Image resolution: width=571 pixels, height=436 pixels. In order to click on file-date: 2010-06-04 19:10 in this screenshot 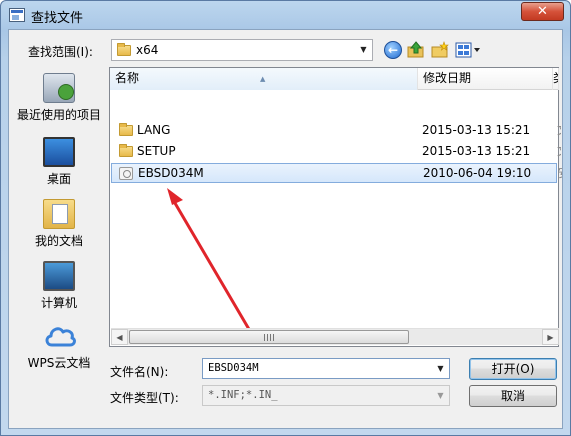, I will do `click(477, 173)`.